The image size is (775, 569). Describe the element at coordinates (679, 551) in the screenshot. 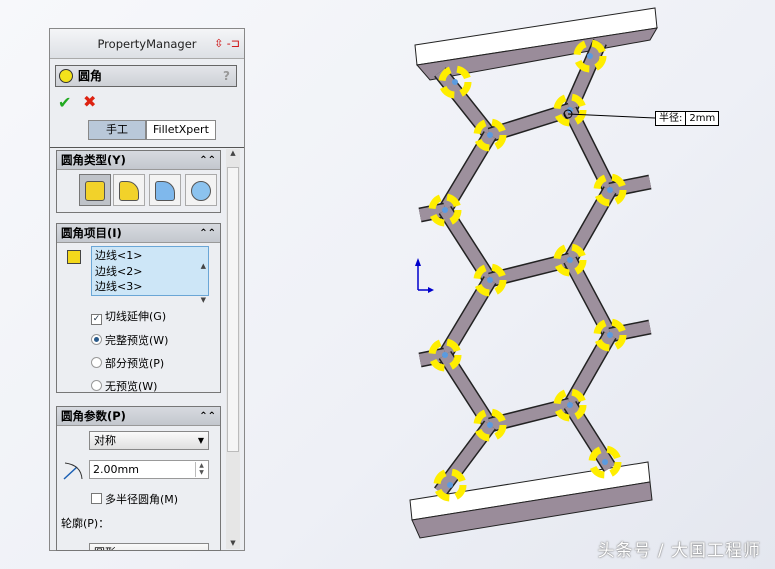

I see `watermark: 头条号 / 大国工程师` at that location.